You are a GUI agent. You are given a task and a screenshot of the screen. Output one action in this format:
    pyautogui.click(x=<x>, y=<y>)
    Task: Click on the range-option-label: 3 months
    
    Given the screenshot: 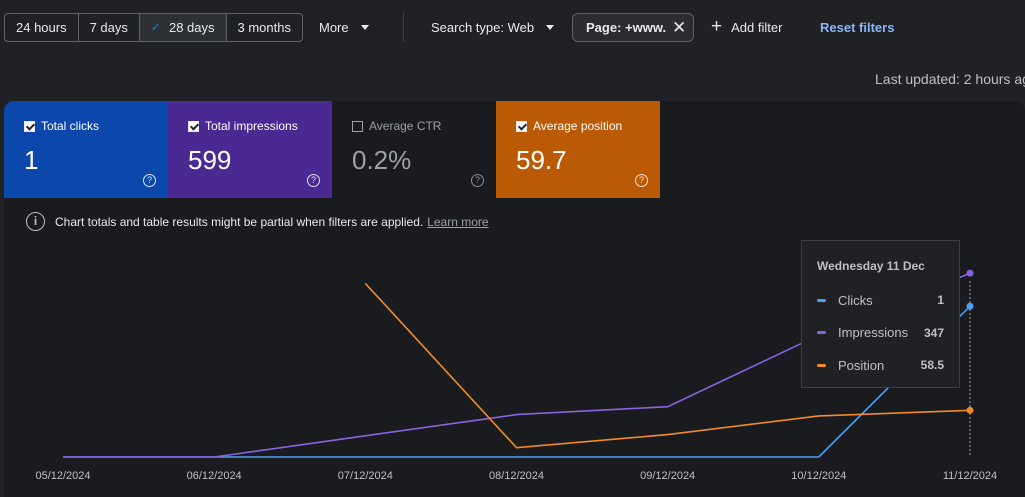 What is the action you would take?
    pyautogui.click(x=264, y=27)
    